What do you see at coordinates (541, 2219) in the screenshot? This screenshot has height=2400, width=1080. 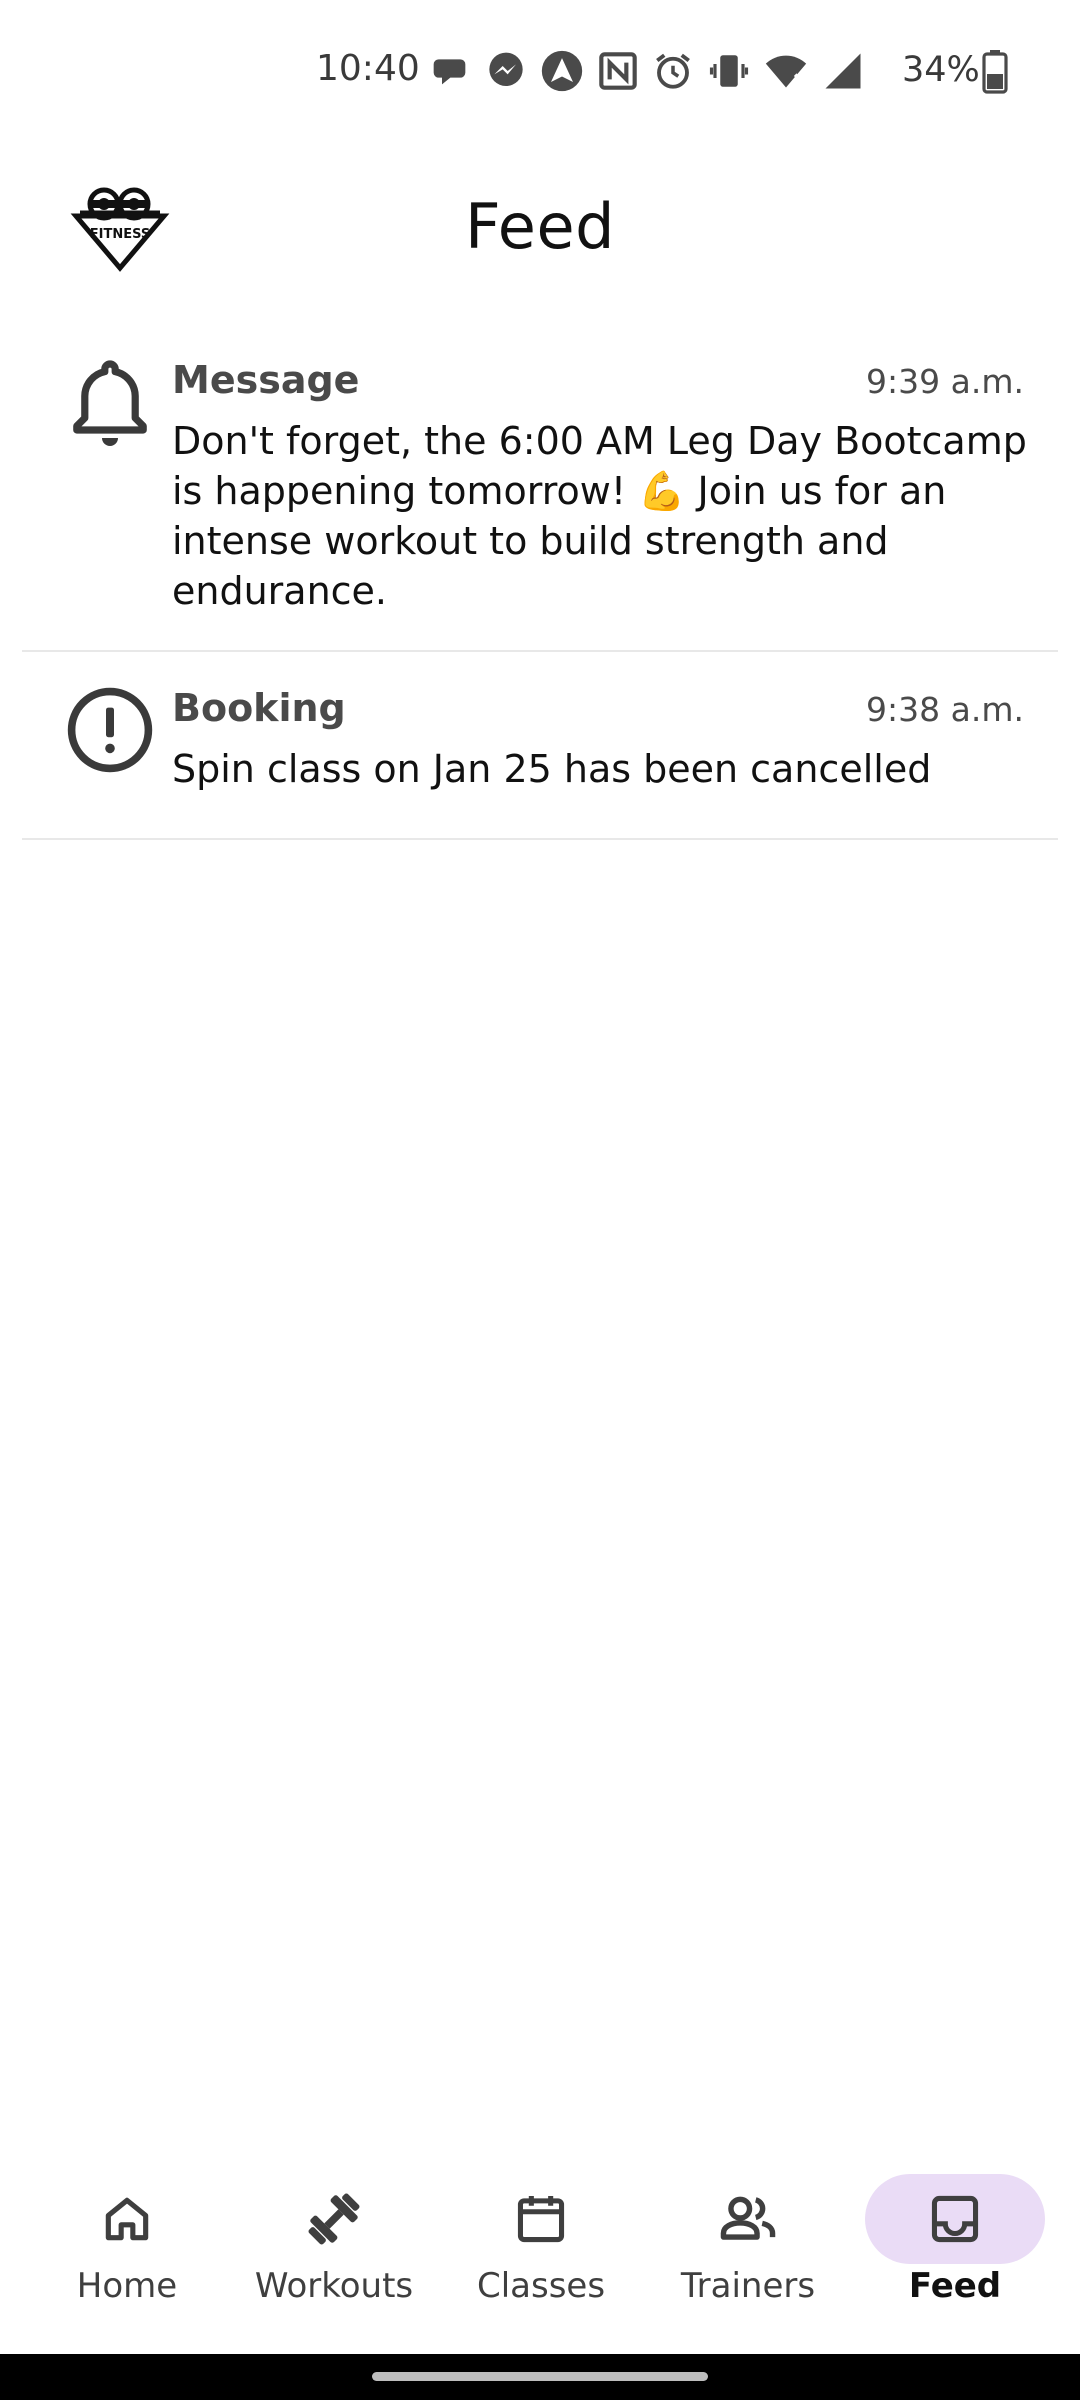 I see `calendar-icon` at bounding box center [541, 2219].